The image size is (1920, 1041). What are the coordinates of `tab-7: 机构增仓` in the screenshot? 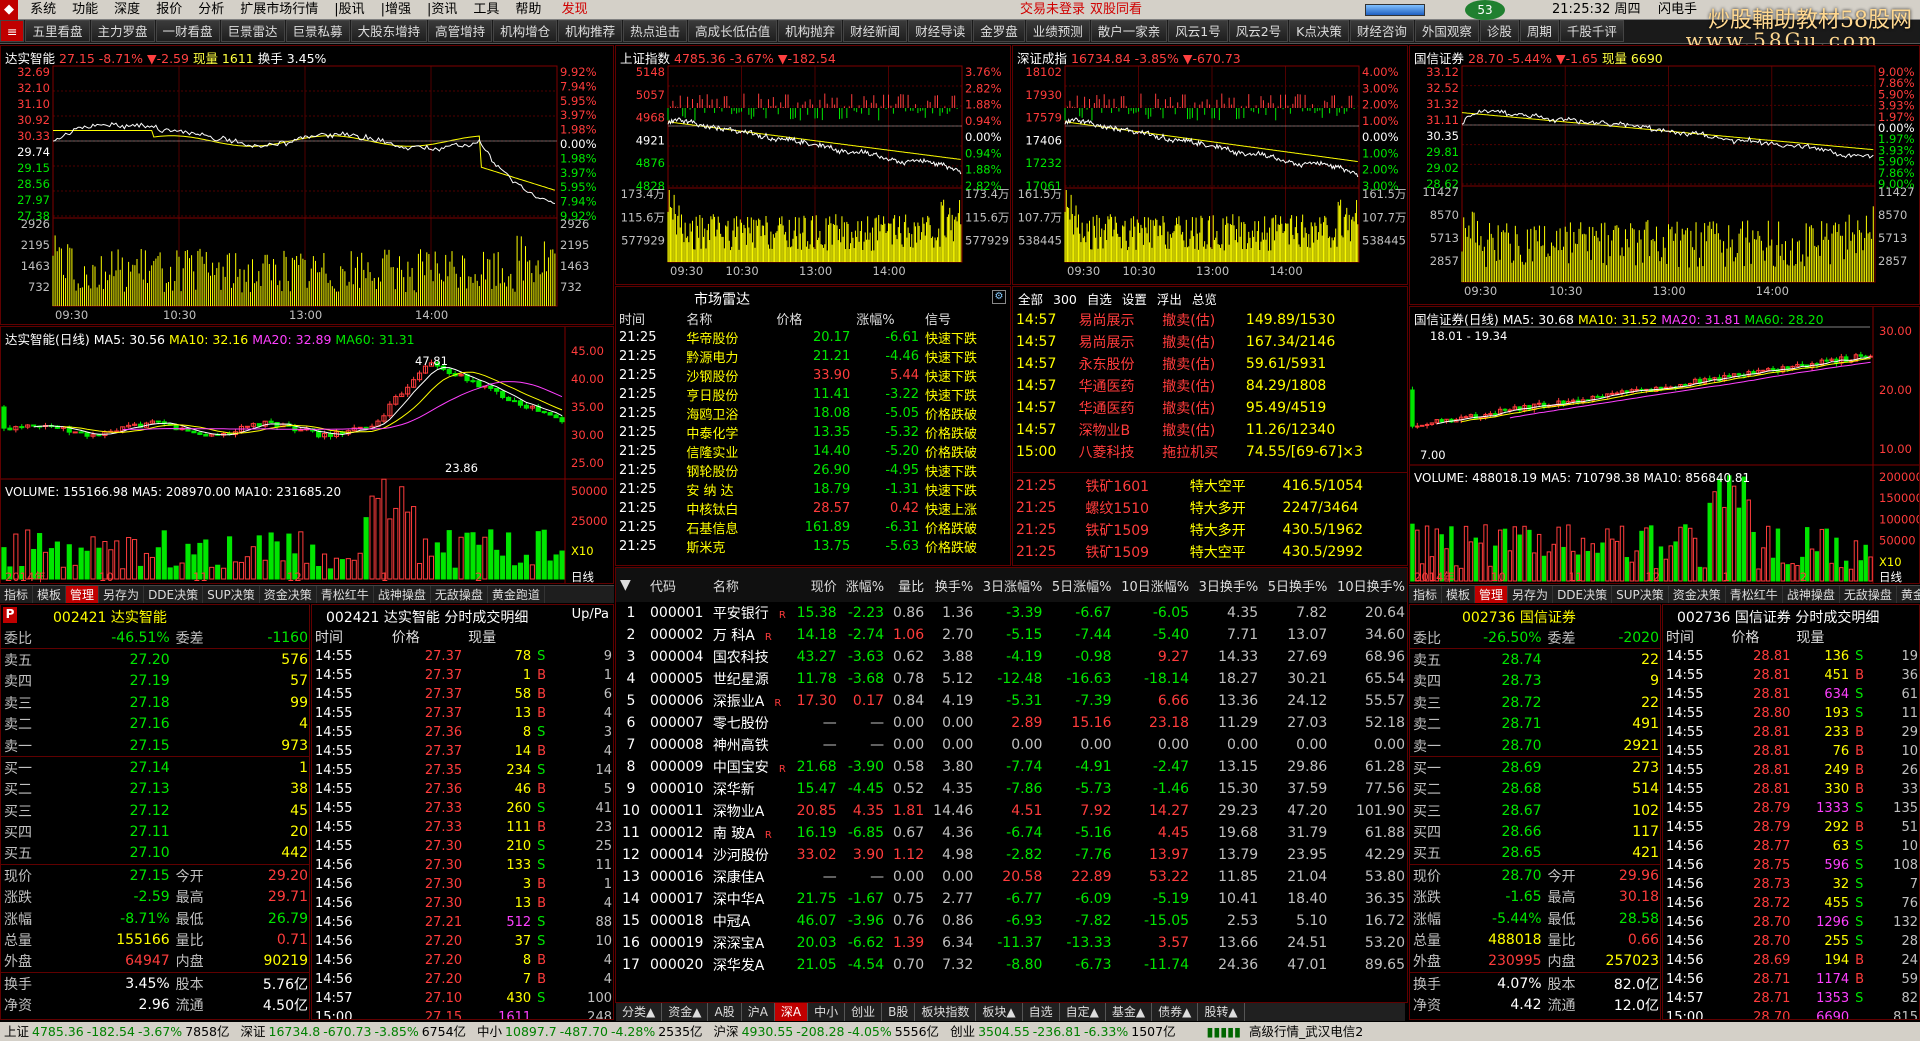 It's located at (525, 31).